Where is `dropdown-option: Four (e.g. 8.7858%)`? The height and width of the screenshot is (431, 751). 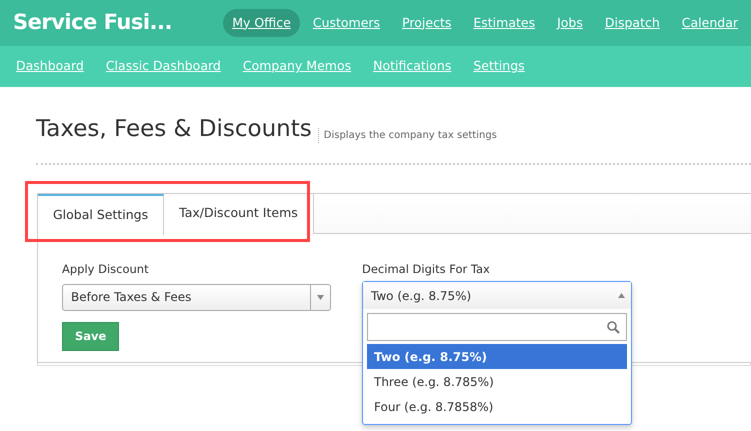 dropdown-option: Four (e.g. 8.7858%) is located at coordinates (497, 406).